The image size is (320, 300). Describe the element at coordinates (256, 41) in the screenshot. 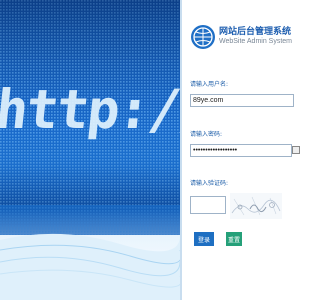

I see `system-subtitle: WebSite Admin System` at that location.